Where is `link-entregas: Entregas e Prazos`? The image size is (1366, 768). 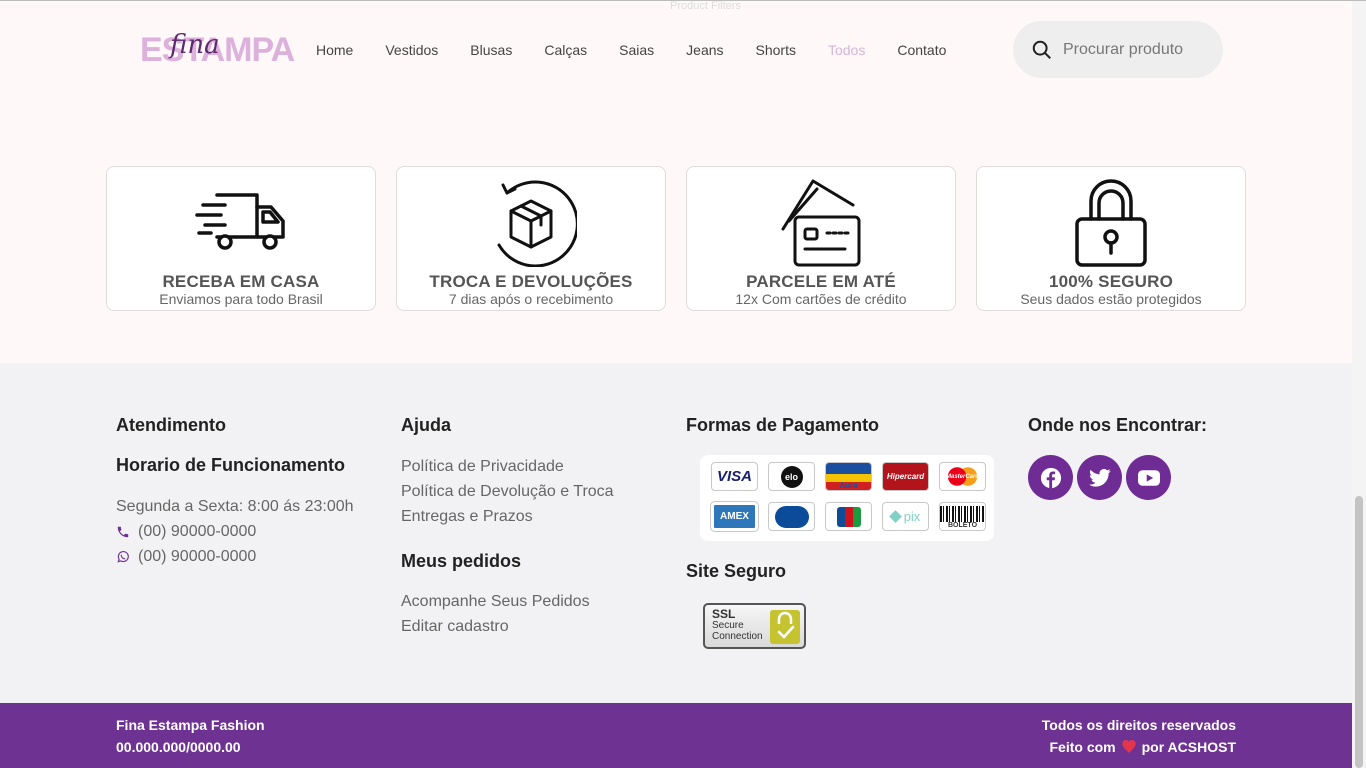
link-entregas: Entregas e Prazos is located at coordinates (467, 517).